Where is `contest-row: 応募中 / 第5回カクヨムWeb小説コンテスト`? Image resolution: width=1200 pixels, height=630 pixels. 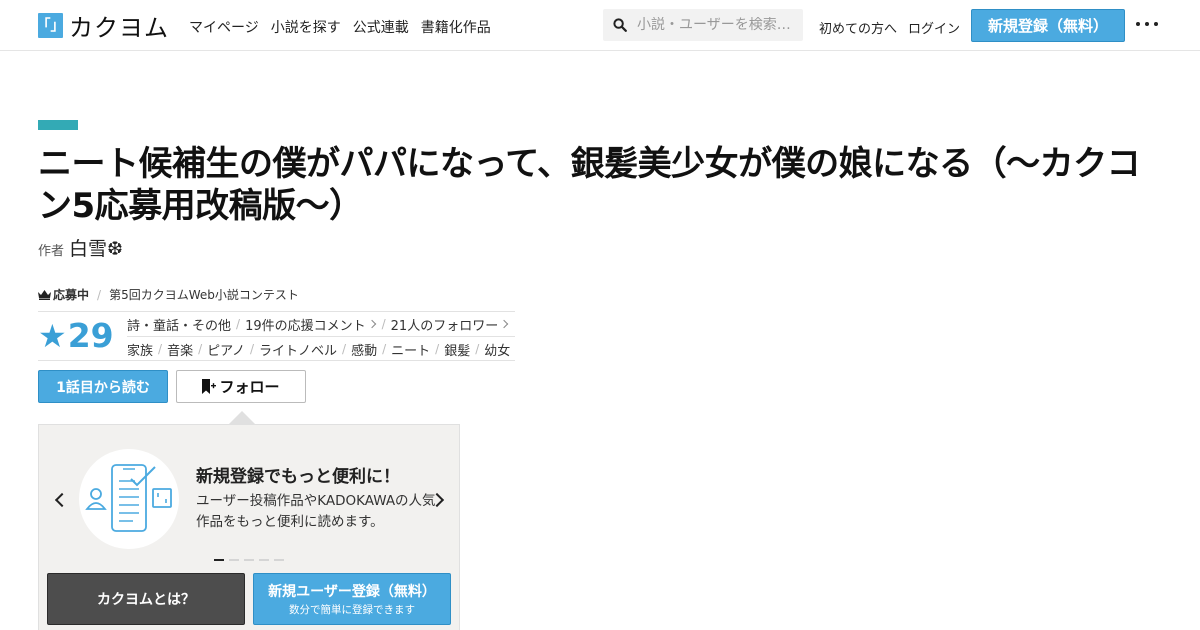
contest-row: 応募中 / 第5回カクヨムWeb小説コンテスト is located at coordinates (168, 294).